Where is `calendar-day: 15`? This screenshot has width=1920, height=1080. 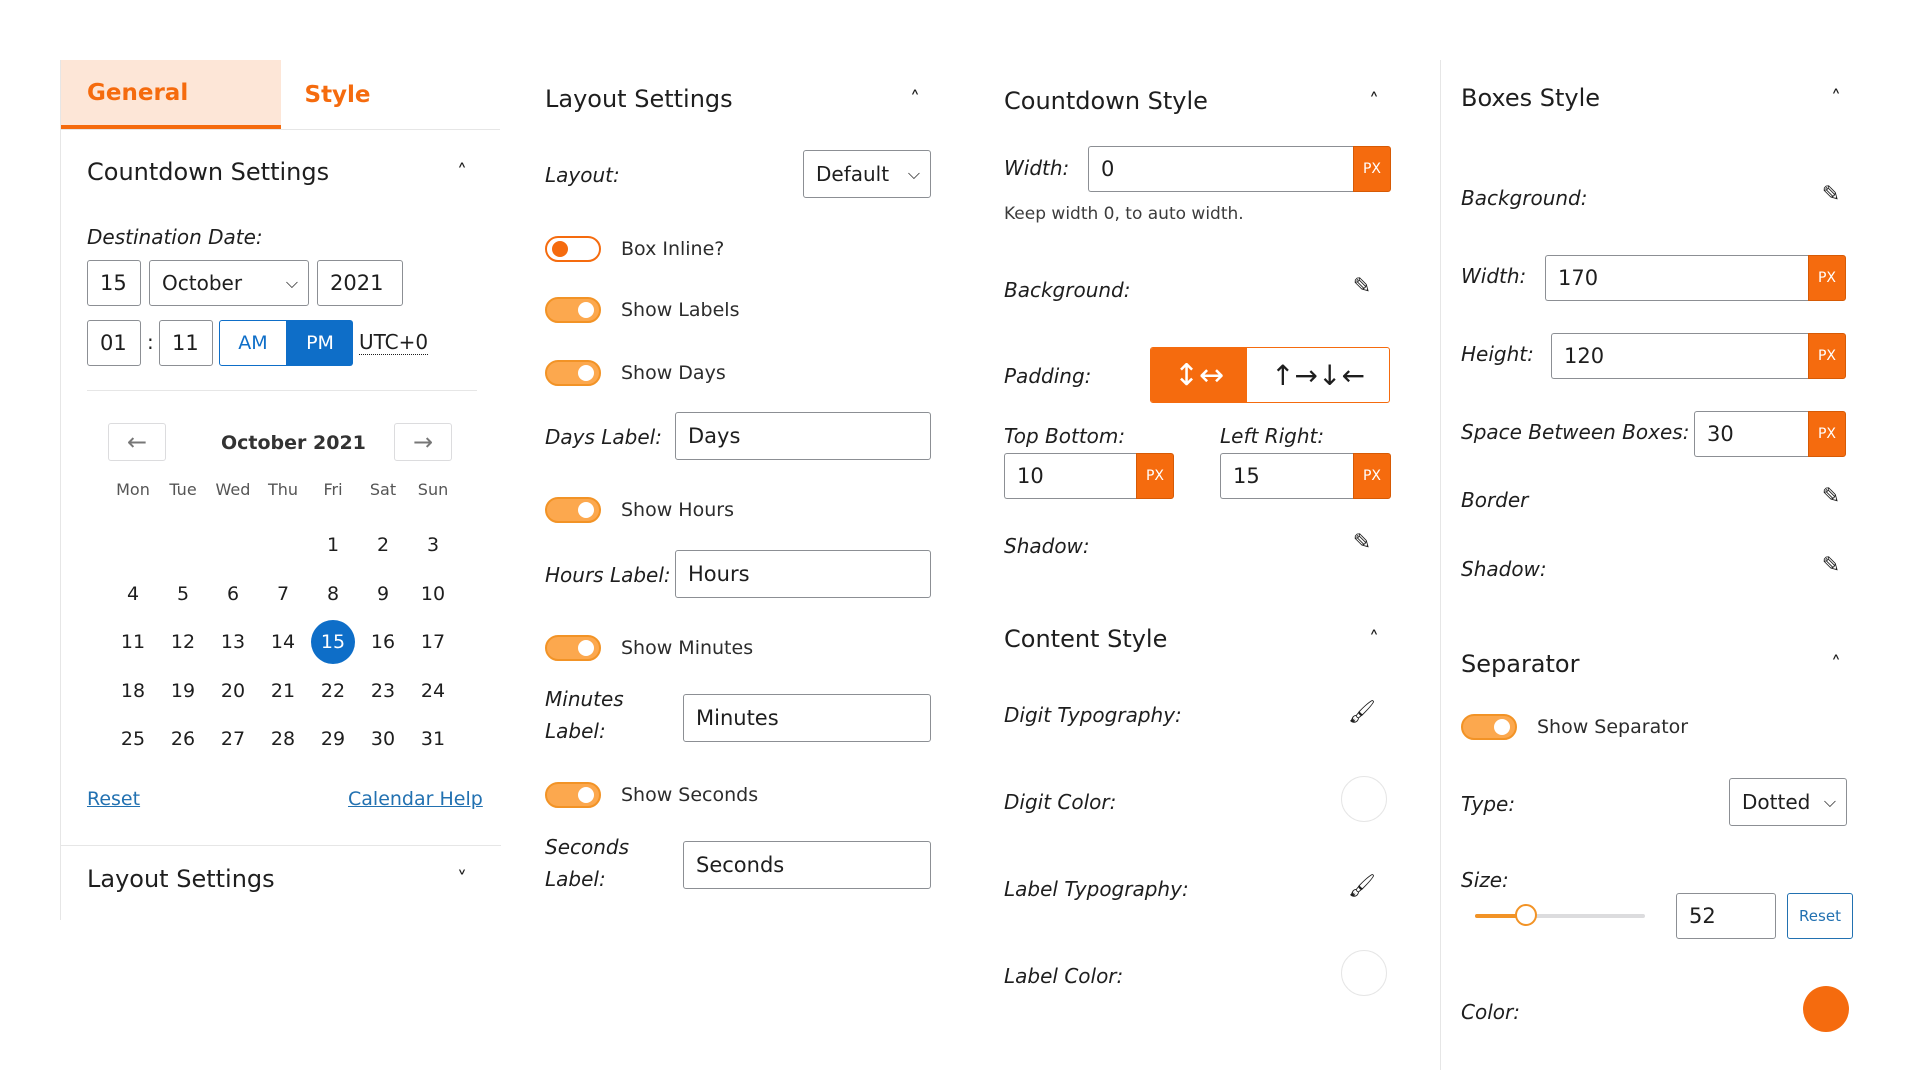 calendar-day: 15 is located at coordinates (333, 642).